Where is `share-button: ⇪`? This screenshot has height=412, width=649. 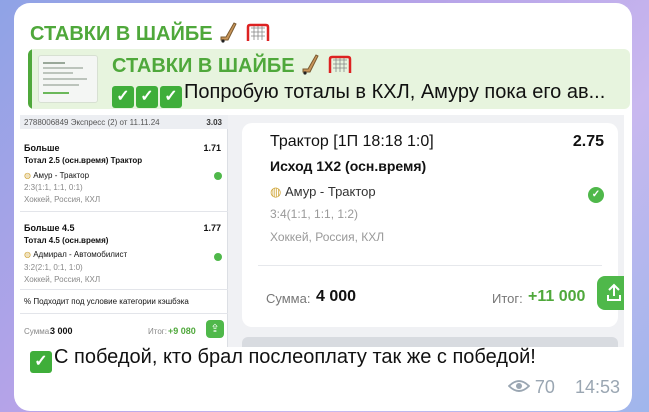
share-button: ⇪ is located at coordinates (215, 329).